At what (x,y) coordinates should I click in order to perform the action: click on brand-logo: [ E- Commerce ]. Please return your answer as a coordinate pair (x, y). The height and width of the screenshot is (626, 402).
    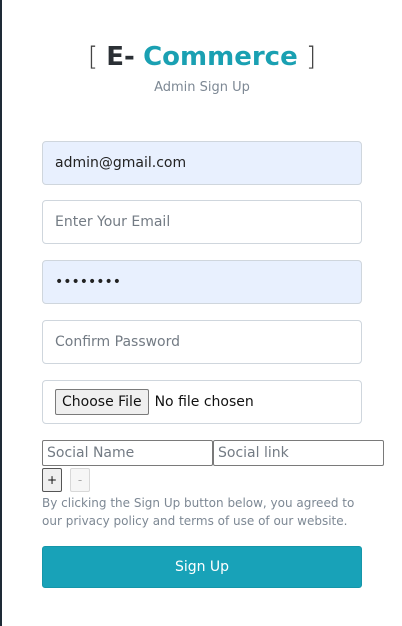
    Looking at the image, I should click on (202, 57).